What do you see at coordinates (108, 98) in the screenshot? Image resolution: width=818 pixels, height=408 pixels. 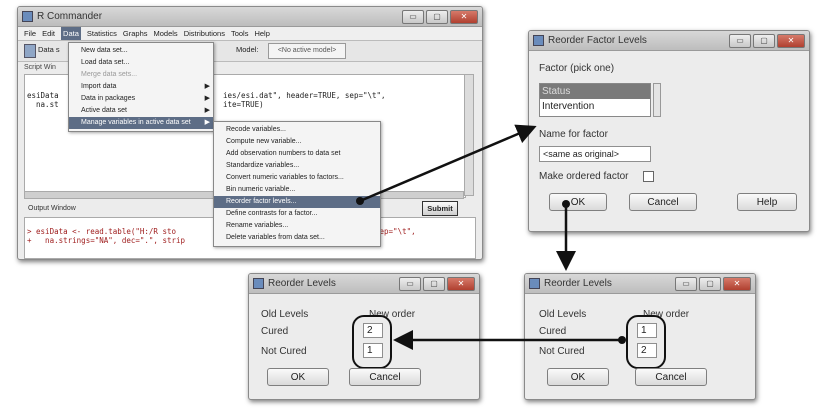 I see `menu-item-label: Data in packages` at bounding box center [108, 98].